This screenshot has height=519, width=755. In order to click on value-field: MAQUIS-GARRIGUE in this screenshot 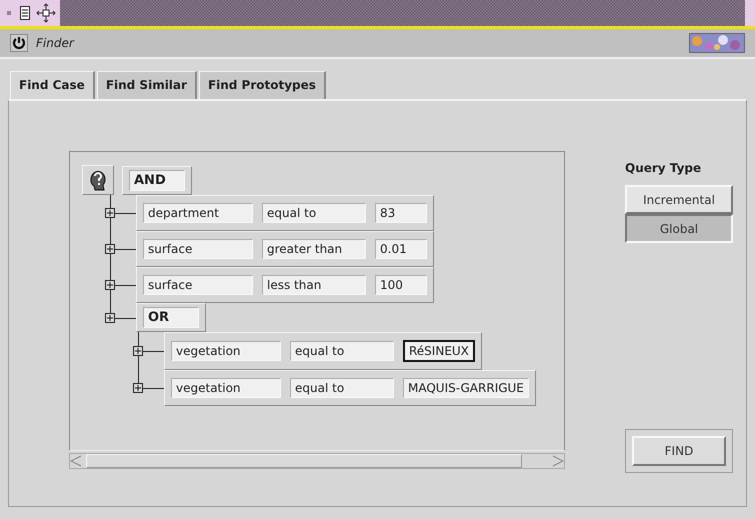, I will do `click(466, 388)`.